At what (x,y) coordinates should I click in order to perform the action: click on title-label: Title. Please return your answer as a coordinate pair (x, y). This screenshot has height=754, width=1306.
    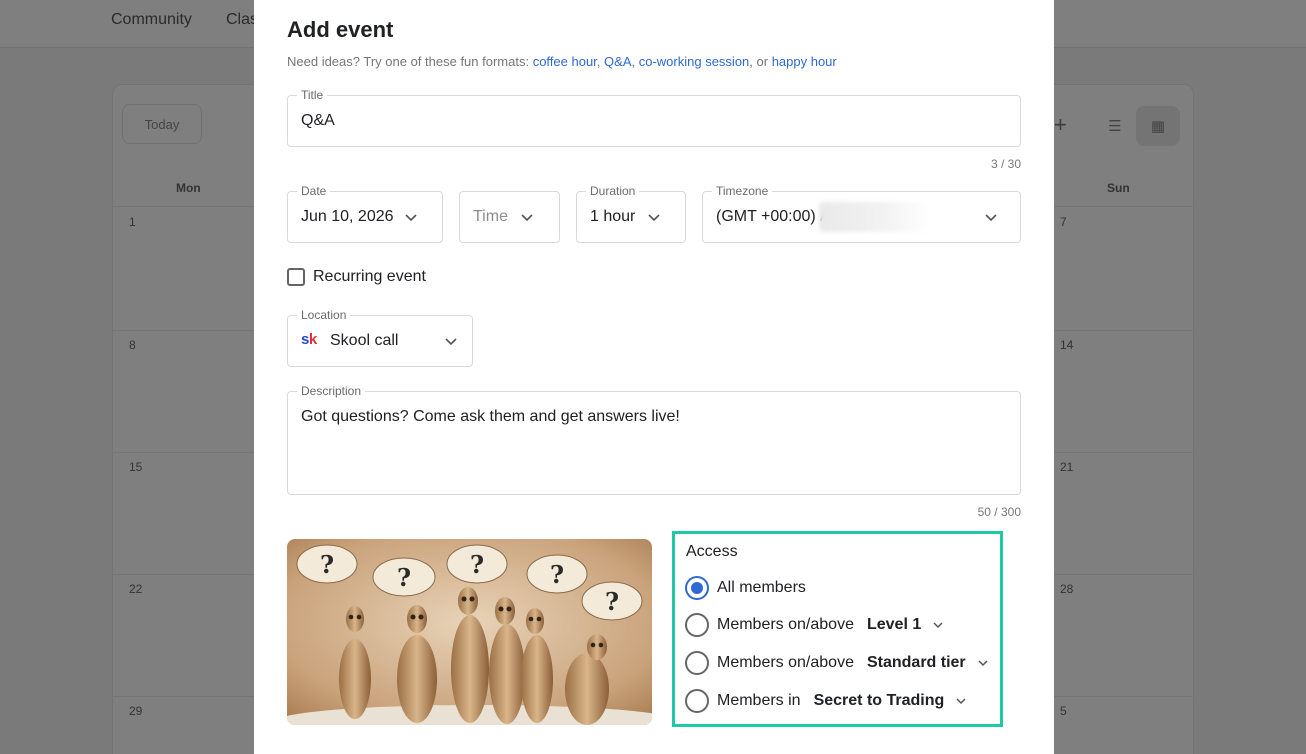
    Looking at the image, I should click on (312, 95).